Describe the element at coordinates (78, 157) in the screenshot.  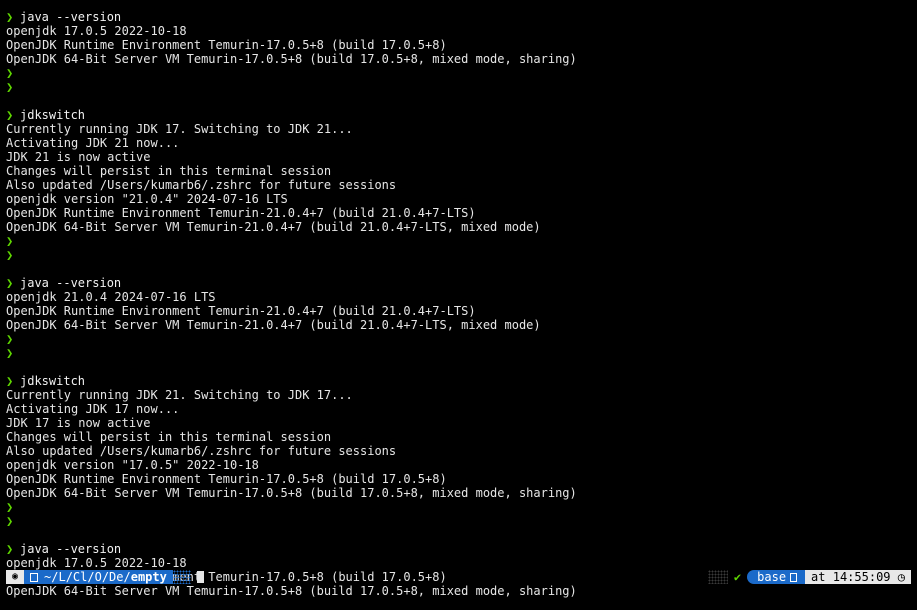
I see `output-line: JDK 21 is now active` at that location.